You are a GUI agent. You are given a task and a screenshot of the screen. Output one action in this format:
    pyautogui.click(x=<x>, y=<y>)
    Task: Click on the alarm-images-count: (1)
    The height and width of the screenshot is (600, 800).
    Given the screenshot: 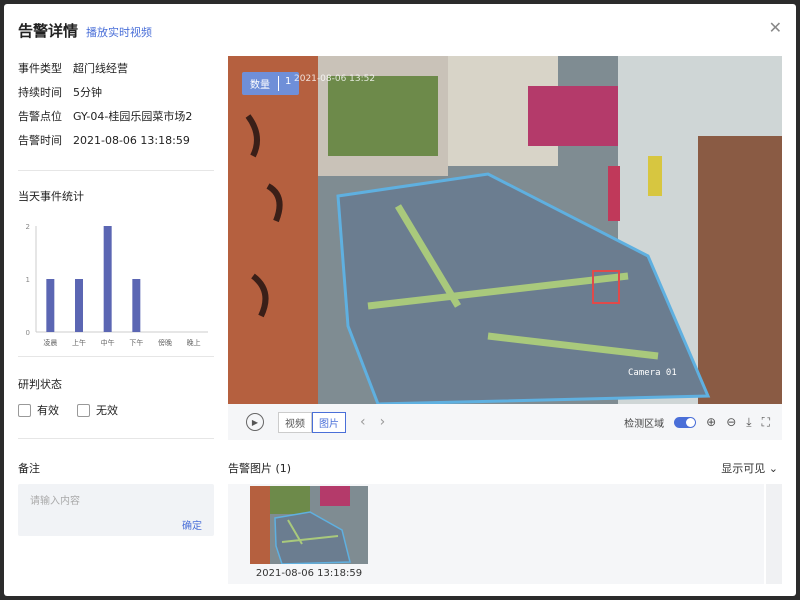 What is the action you would take?
    pyautogui.click(x=283, y=468)
    